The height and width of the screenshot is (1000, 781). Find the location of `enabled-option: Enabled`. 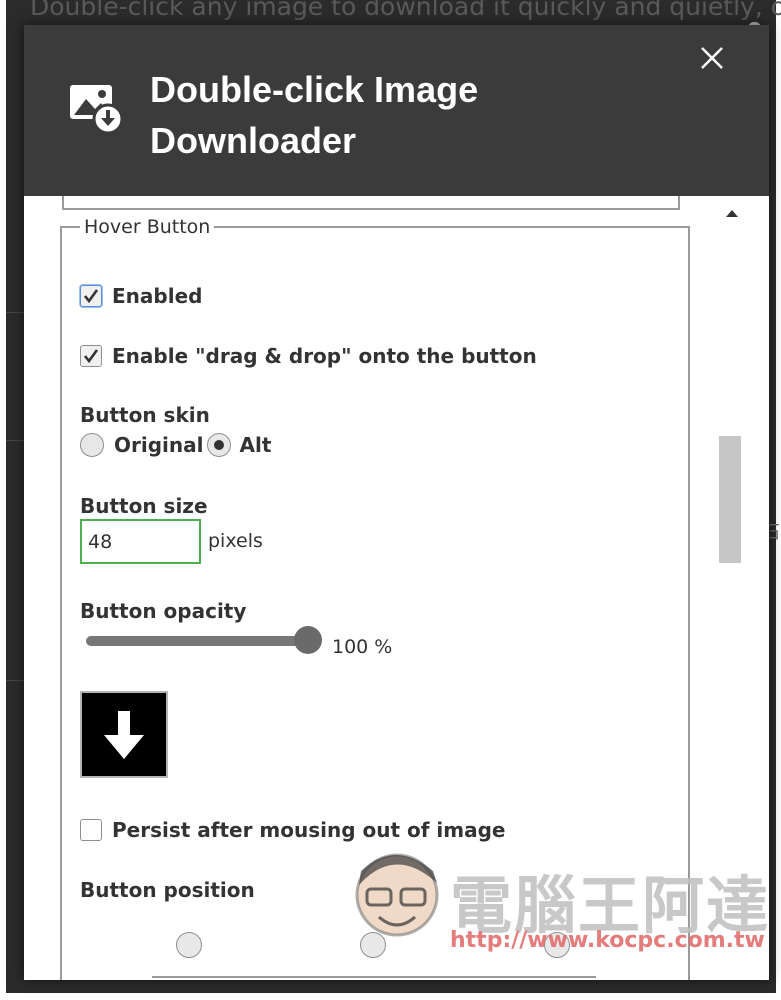

enabled-option: Enabled is located at coordinates (141, 296).